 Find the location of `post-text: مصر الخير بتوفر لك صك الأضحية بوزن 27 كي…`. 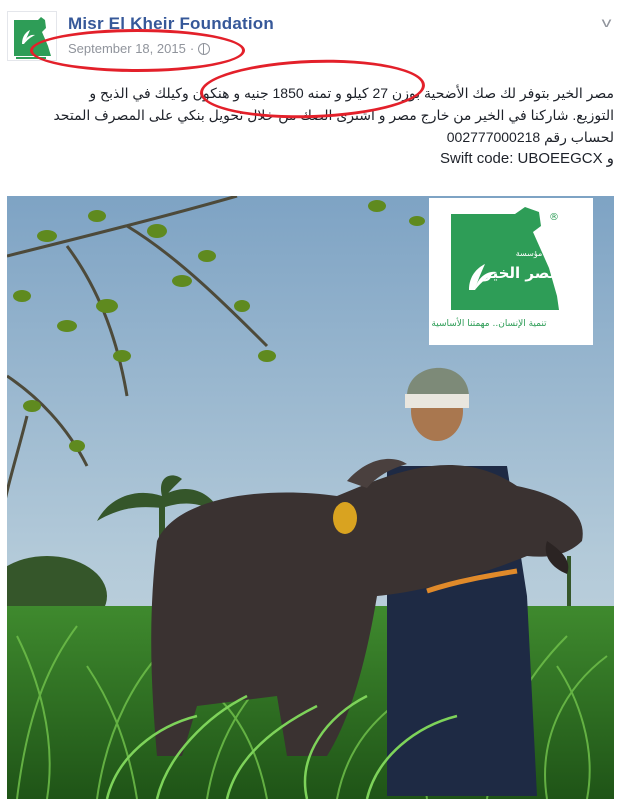

post-text: مصر الخير بتوفر لك صك الأضحية بوزن 27 كي… is located at coordinates (311, 126).